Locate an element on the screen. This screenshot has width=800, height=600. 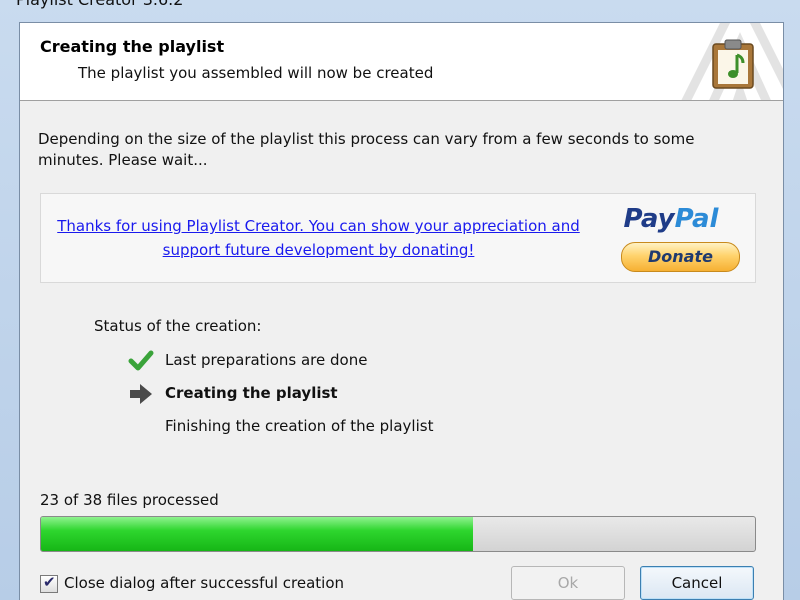
progress-fill is located at coordinates (257, 534).